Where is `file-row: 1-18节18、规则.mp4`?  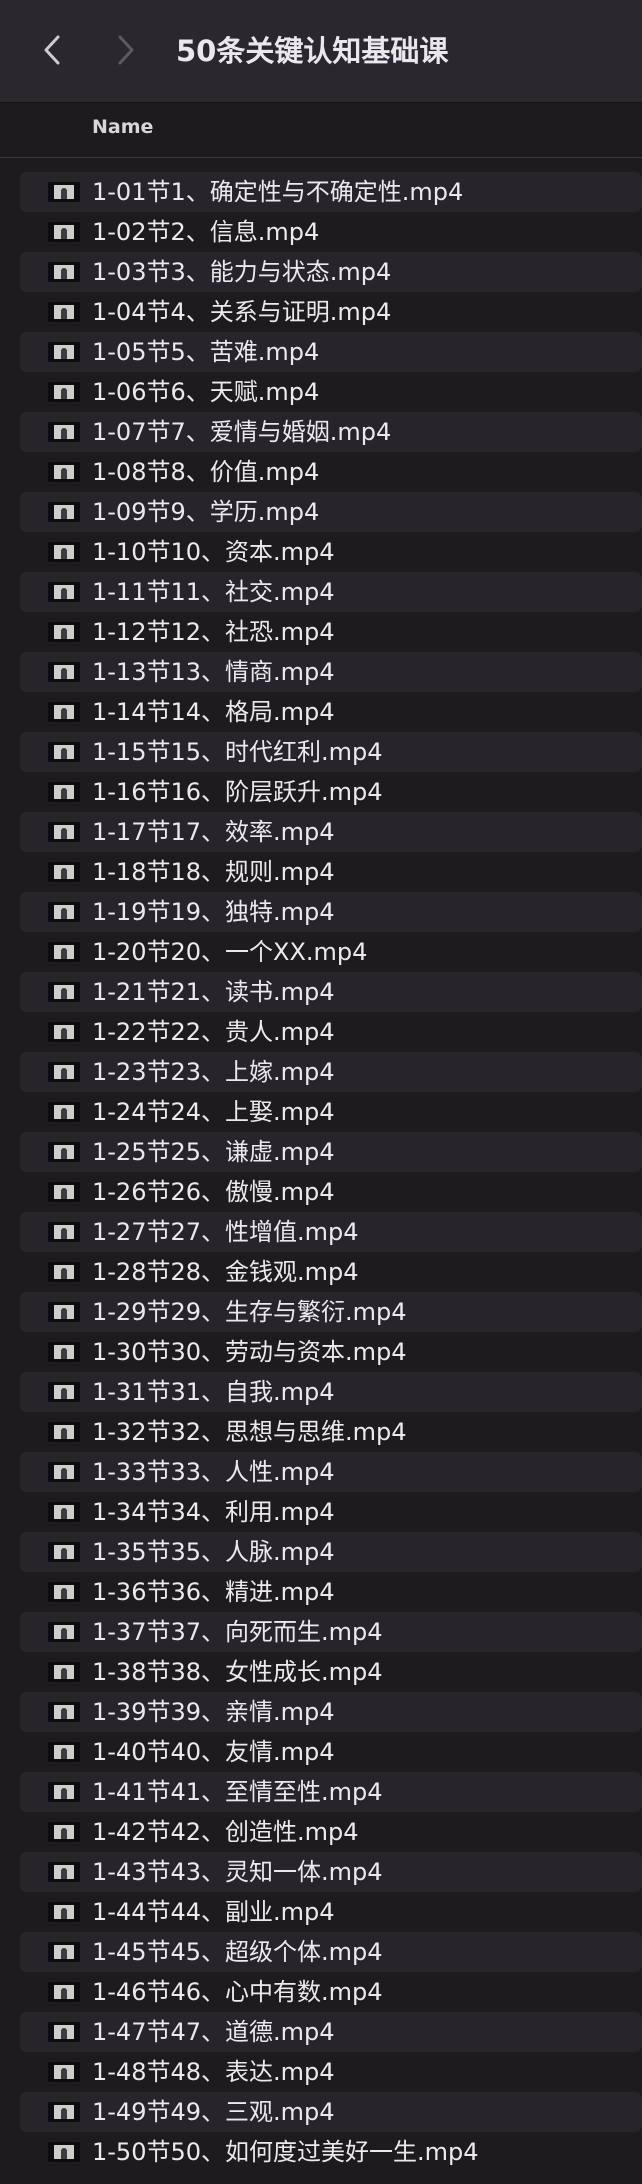
file-row: 1-18节18、规则.mp4 is located at coordinates (321, 872).